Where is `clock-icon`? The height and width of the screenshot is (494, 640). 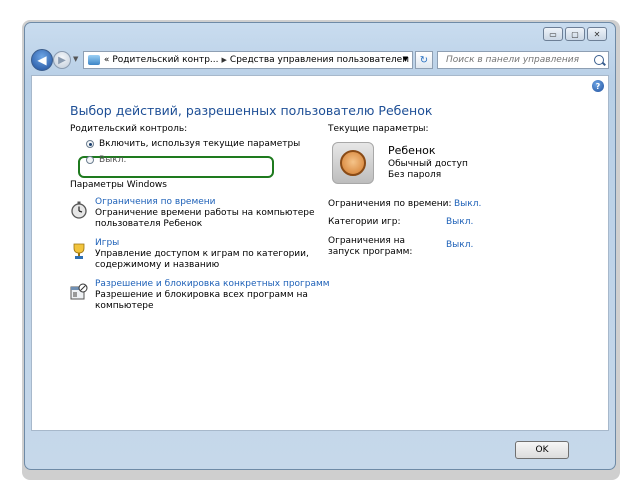 clock-icon is located at coordinates (79, 210).